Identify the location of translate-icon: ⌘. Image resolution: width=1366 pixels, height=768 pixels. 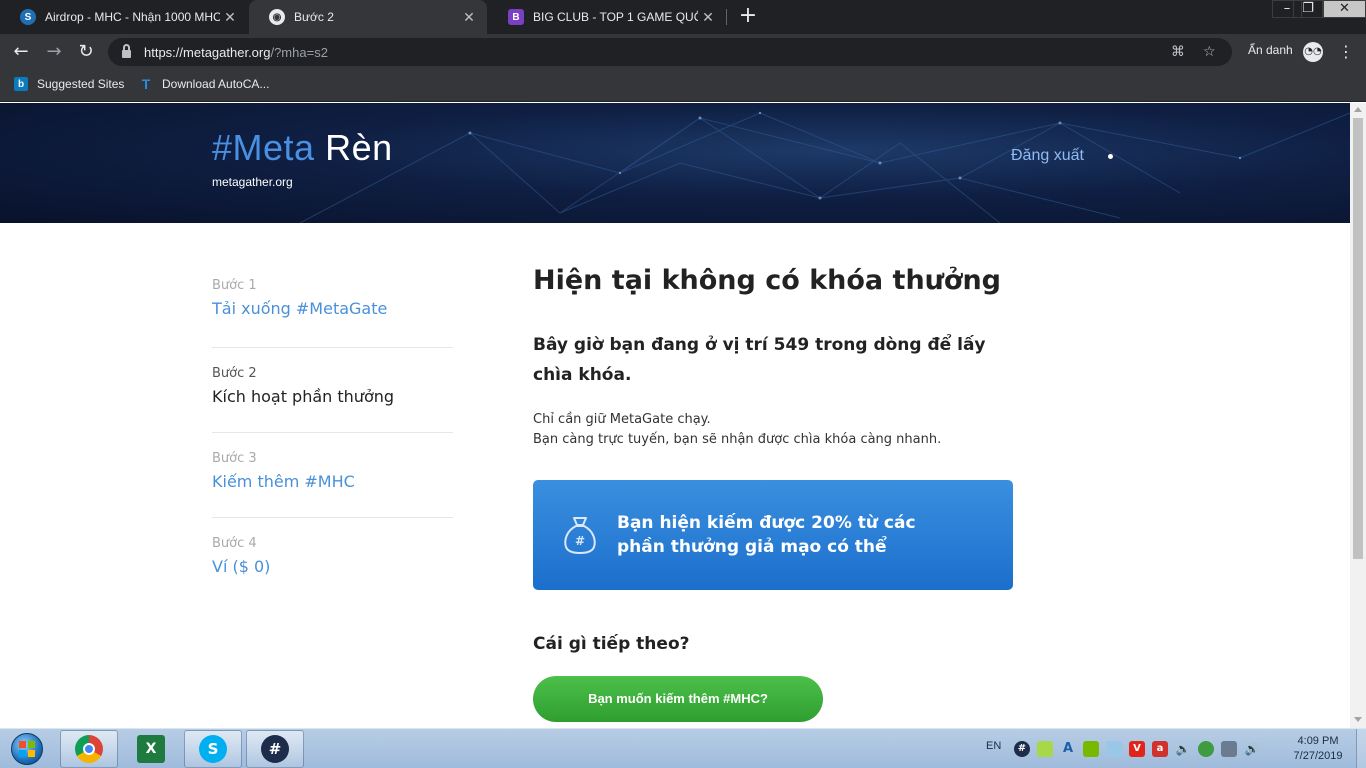
(1178, 52).